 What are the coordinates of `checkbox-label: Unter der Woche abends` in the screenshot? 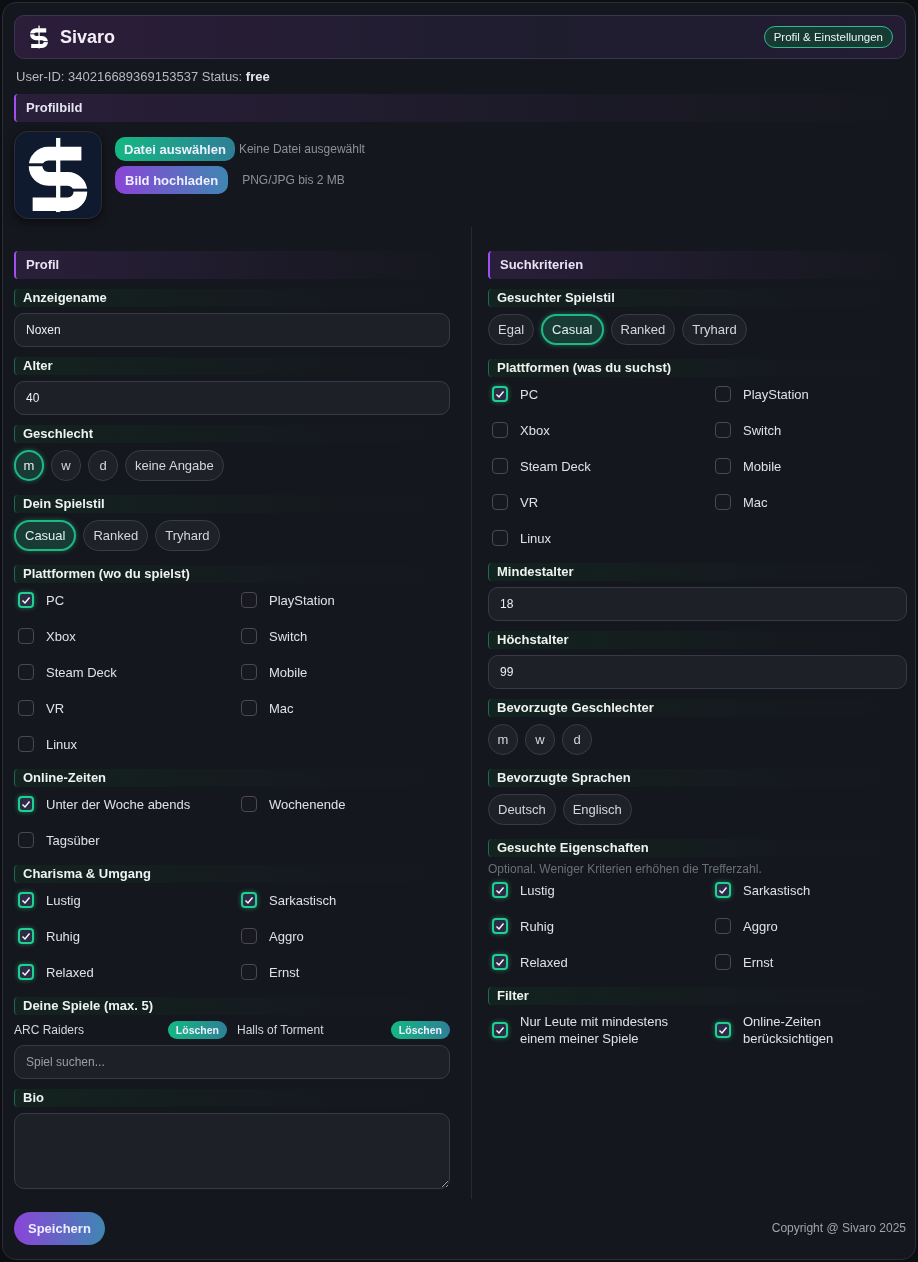 It's located at (118, 804).